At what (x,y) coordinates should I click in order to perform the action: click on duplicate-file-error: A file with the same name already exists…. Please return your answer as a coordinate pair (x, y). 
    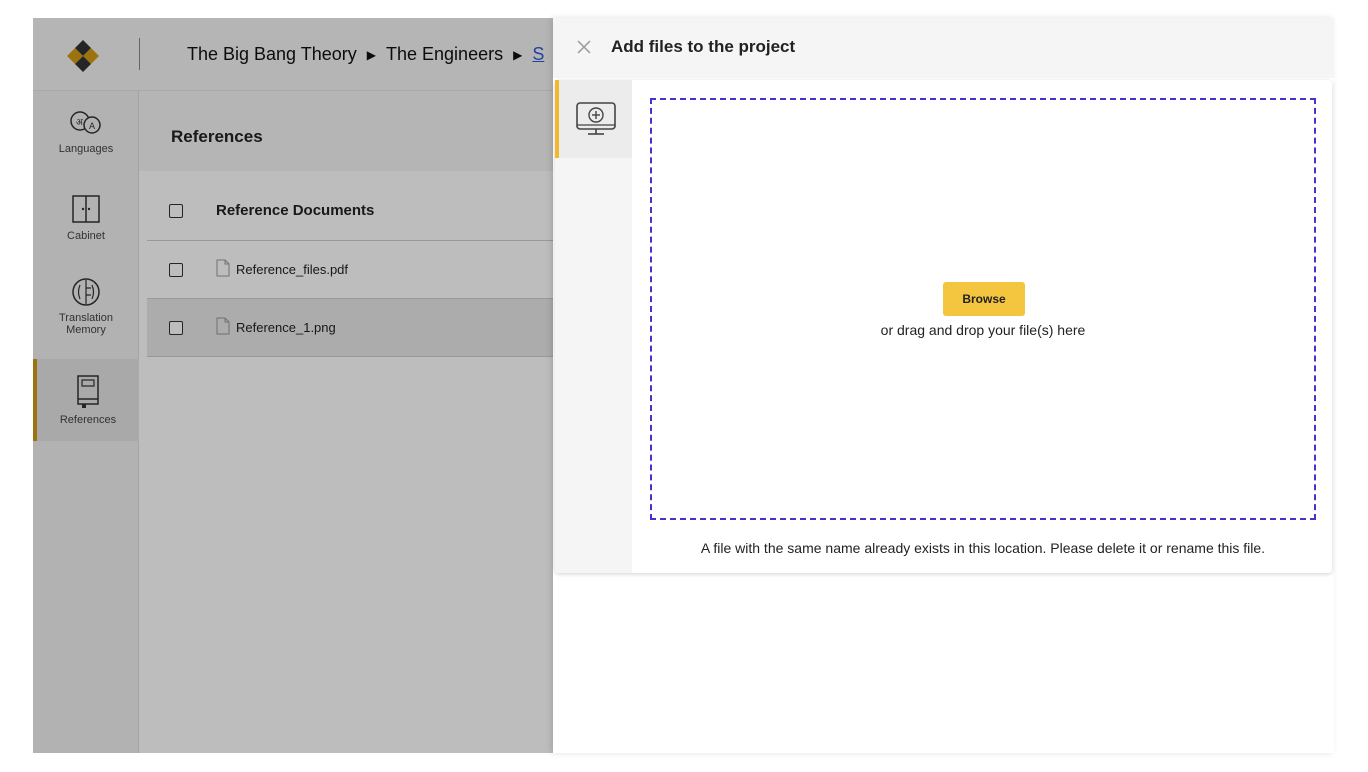
    Looking at the image, I should click on (983, 548).